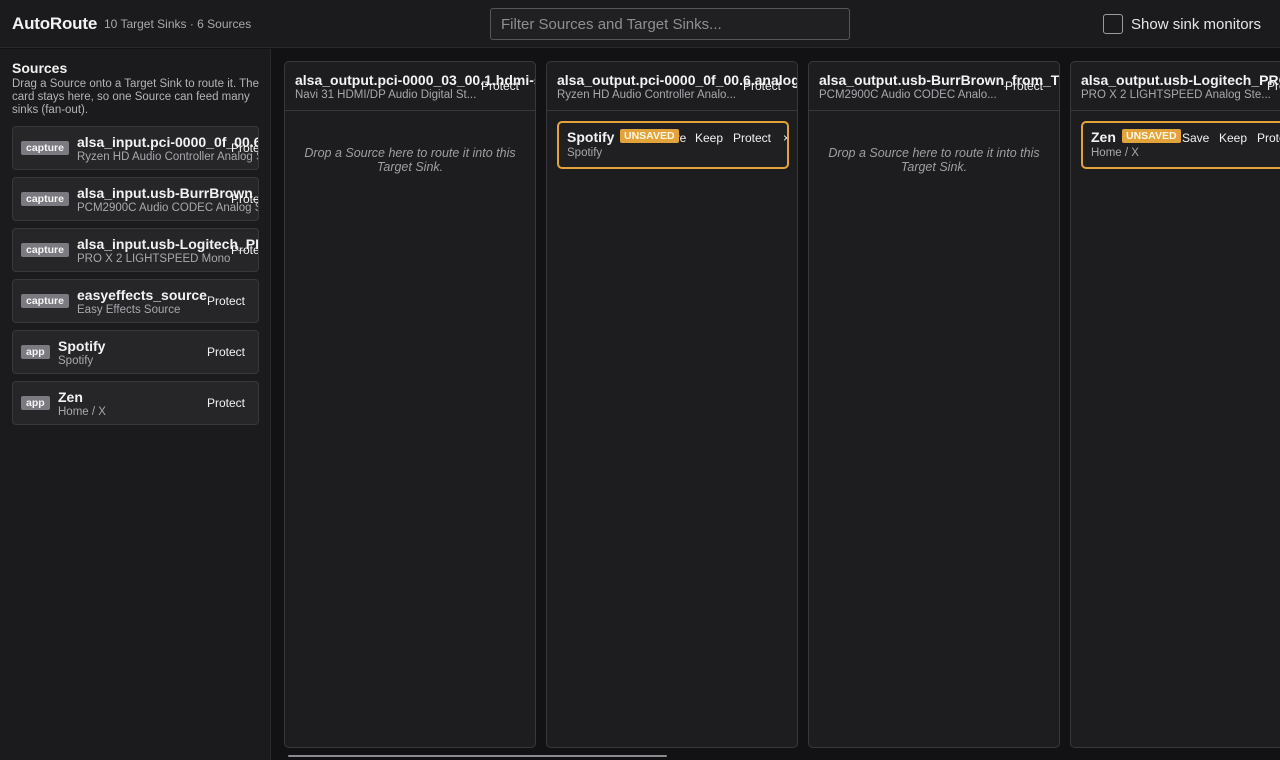 Image resolution: width=1280 pixels, height=760 pixels. I want to click on source-description: Spotify, so click(76, 361).